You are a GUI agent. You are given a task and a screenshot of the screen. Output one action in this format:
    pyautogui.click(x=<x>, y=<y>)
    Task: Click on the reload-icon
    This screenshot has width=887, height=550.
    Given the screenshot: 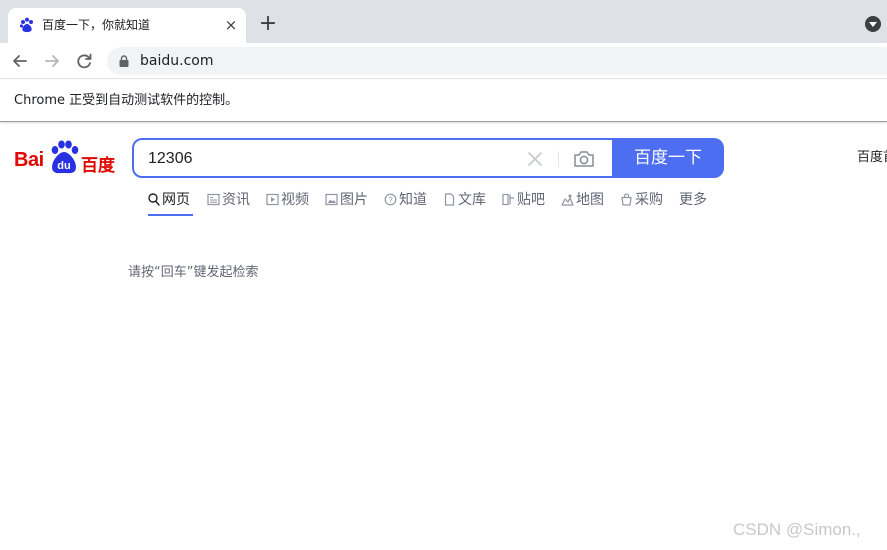 What is the action you would take?
    pyautogui.click(x=84, y=61)
    